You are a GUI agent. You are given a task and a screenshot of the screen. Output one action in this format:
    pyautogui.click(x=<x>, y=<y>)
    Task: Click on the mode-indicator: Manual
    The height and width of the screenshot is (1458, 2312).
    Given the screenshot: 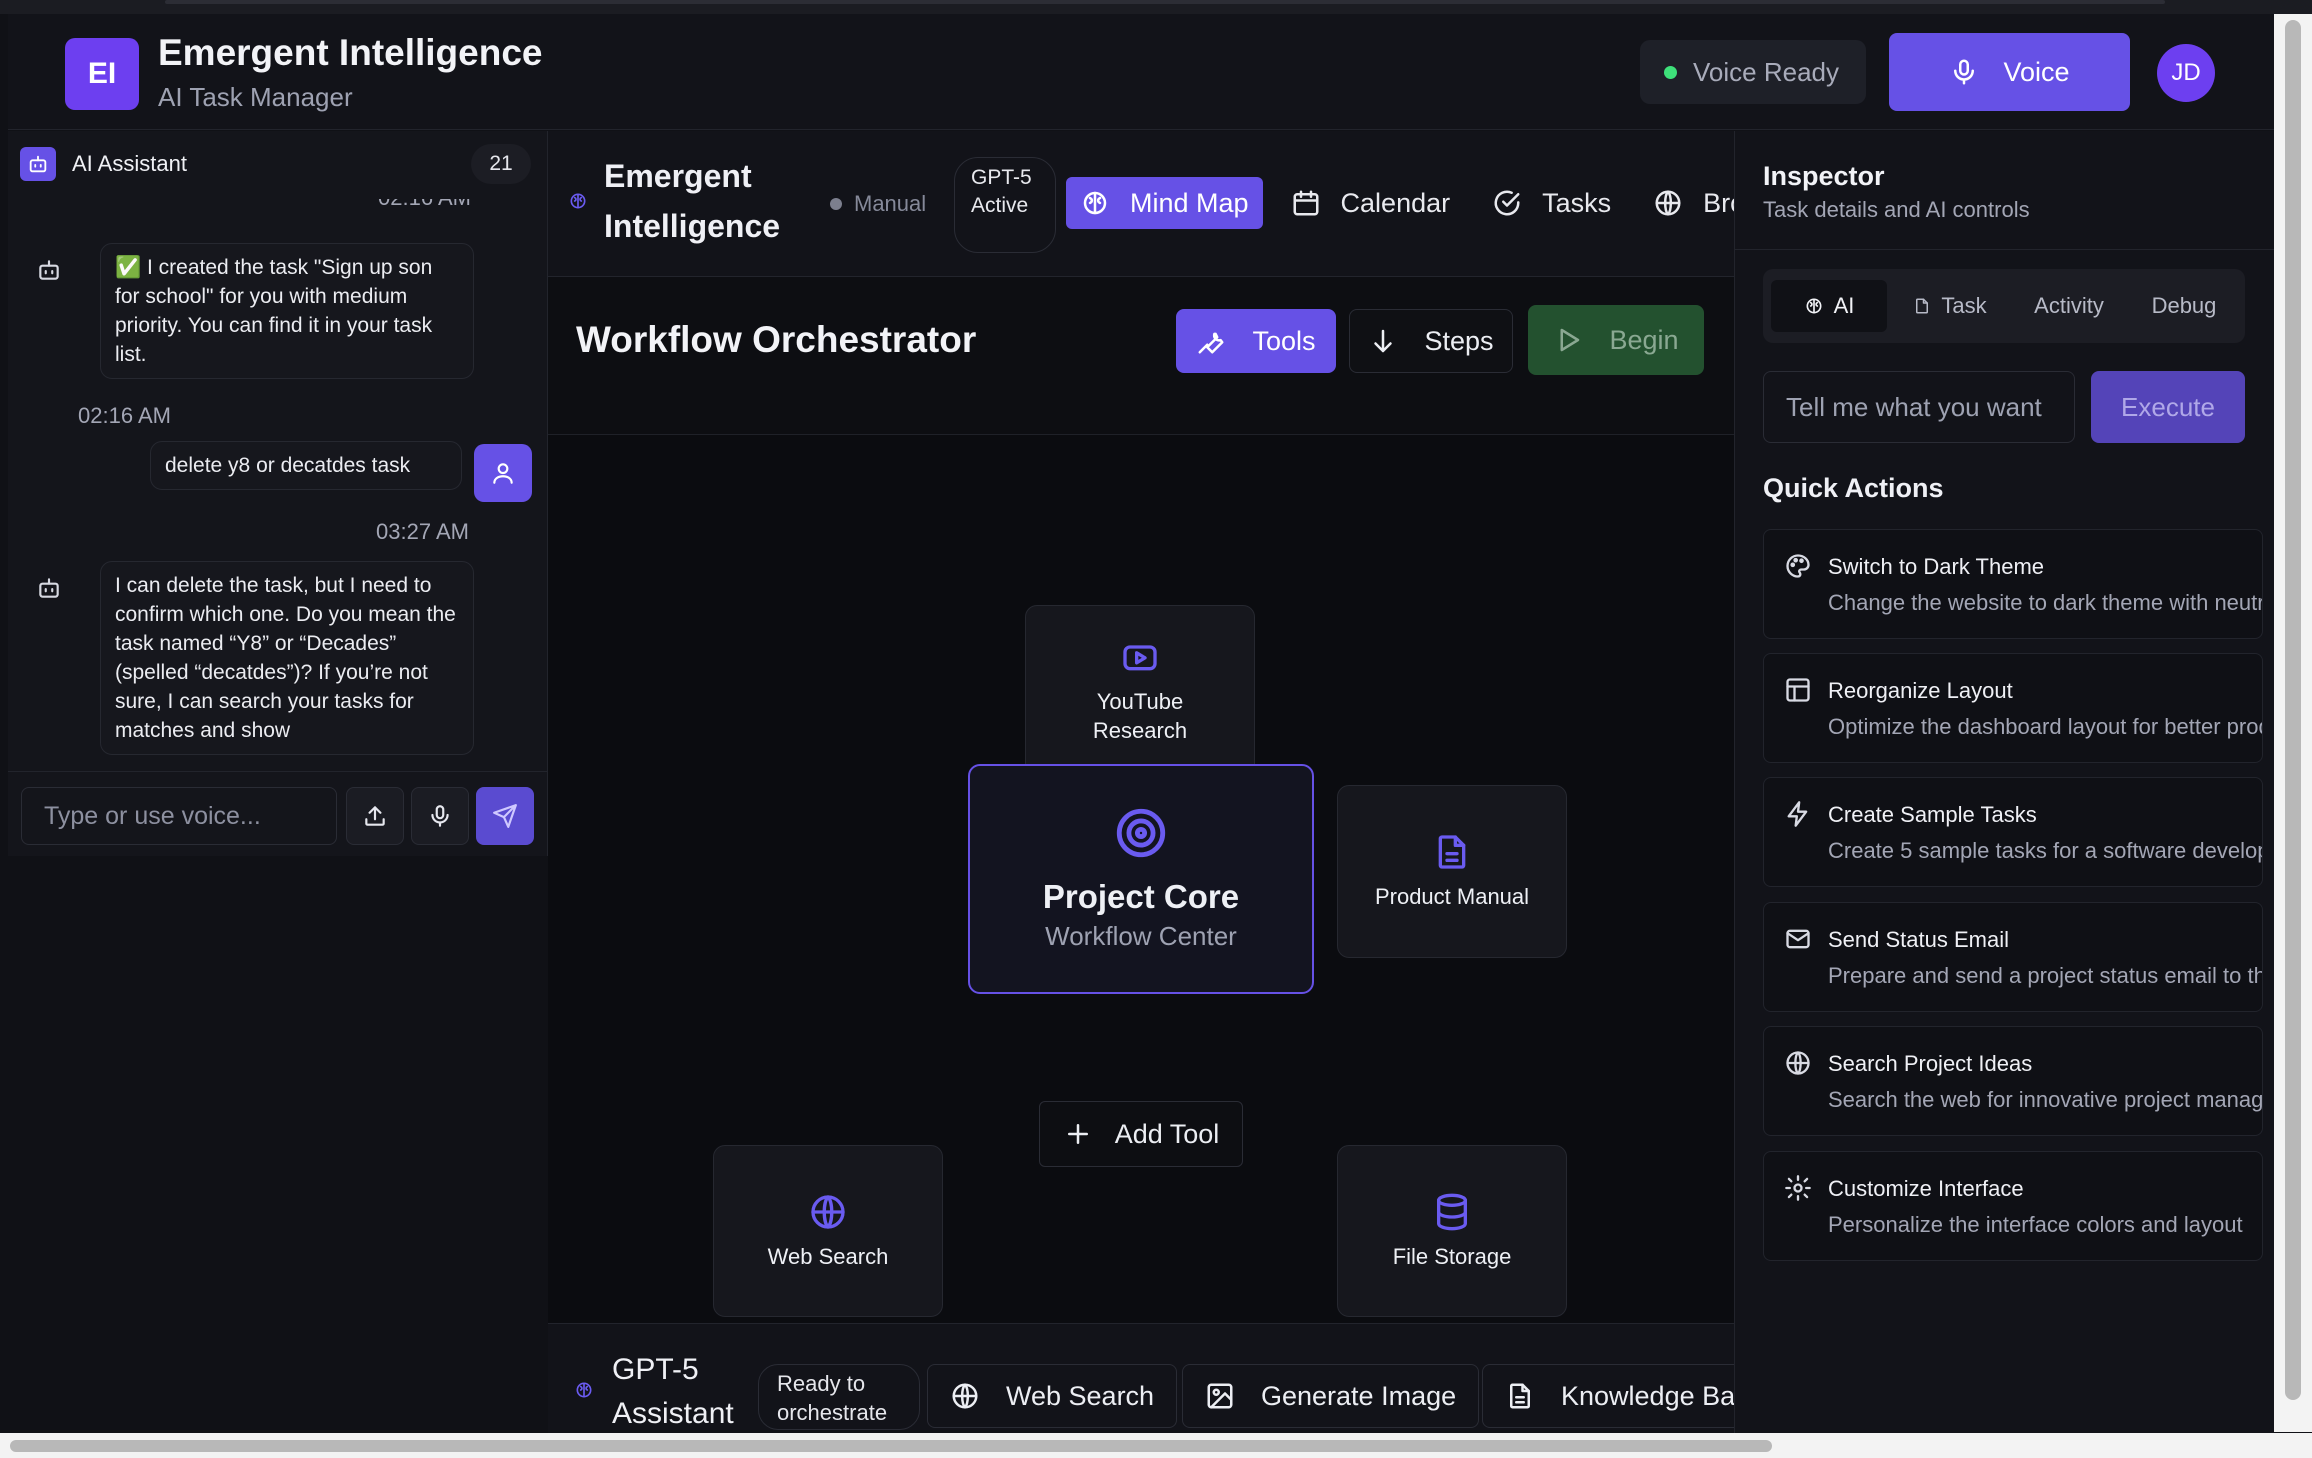 What is the action you would take?
    pyautogui.click(x=878, y=204)
    